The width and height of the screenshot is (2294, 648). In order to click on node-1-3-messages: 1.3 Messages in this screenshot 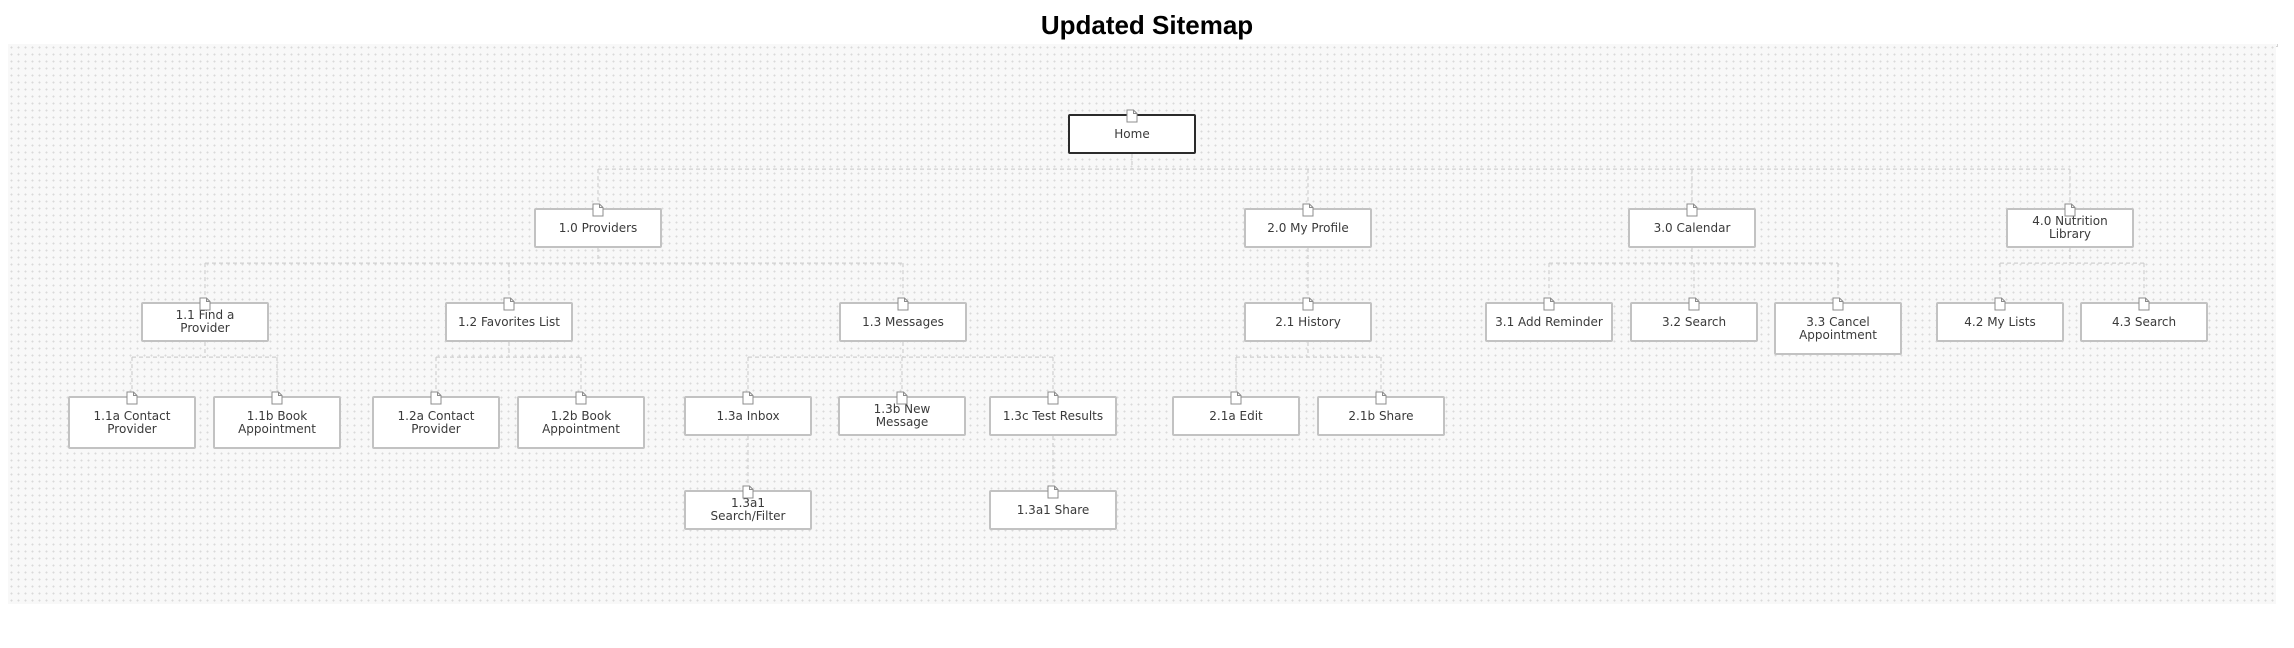, I will do `click(903, 319)`.